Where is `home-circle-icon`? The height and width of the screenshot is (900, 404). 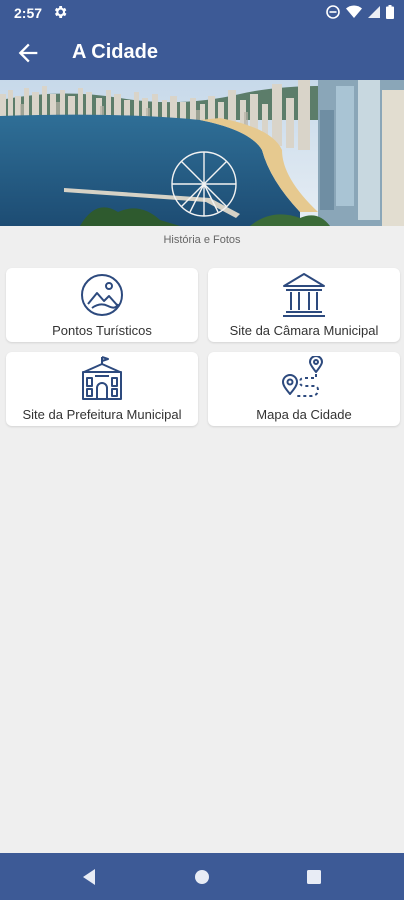
home-circle-icon is located at coordinates (202, 877).